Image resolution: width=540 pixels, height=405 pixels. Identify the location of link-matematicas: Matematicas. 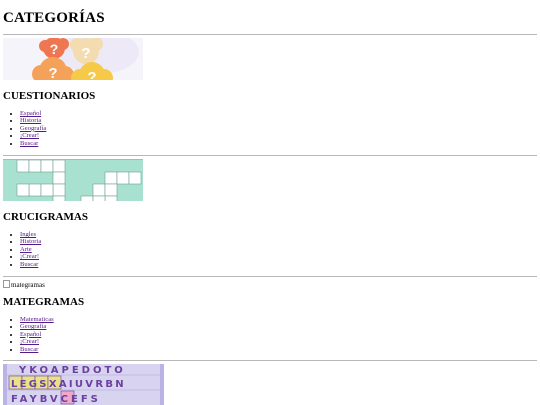
(37, 319).